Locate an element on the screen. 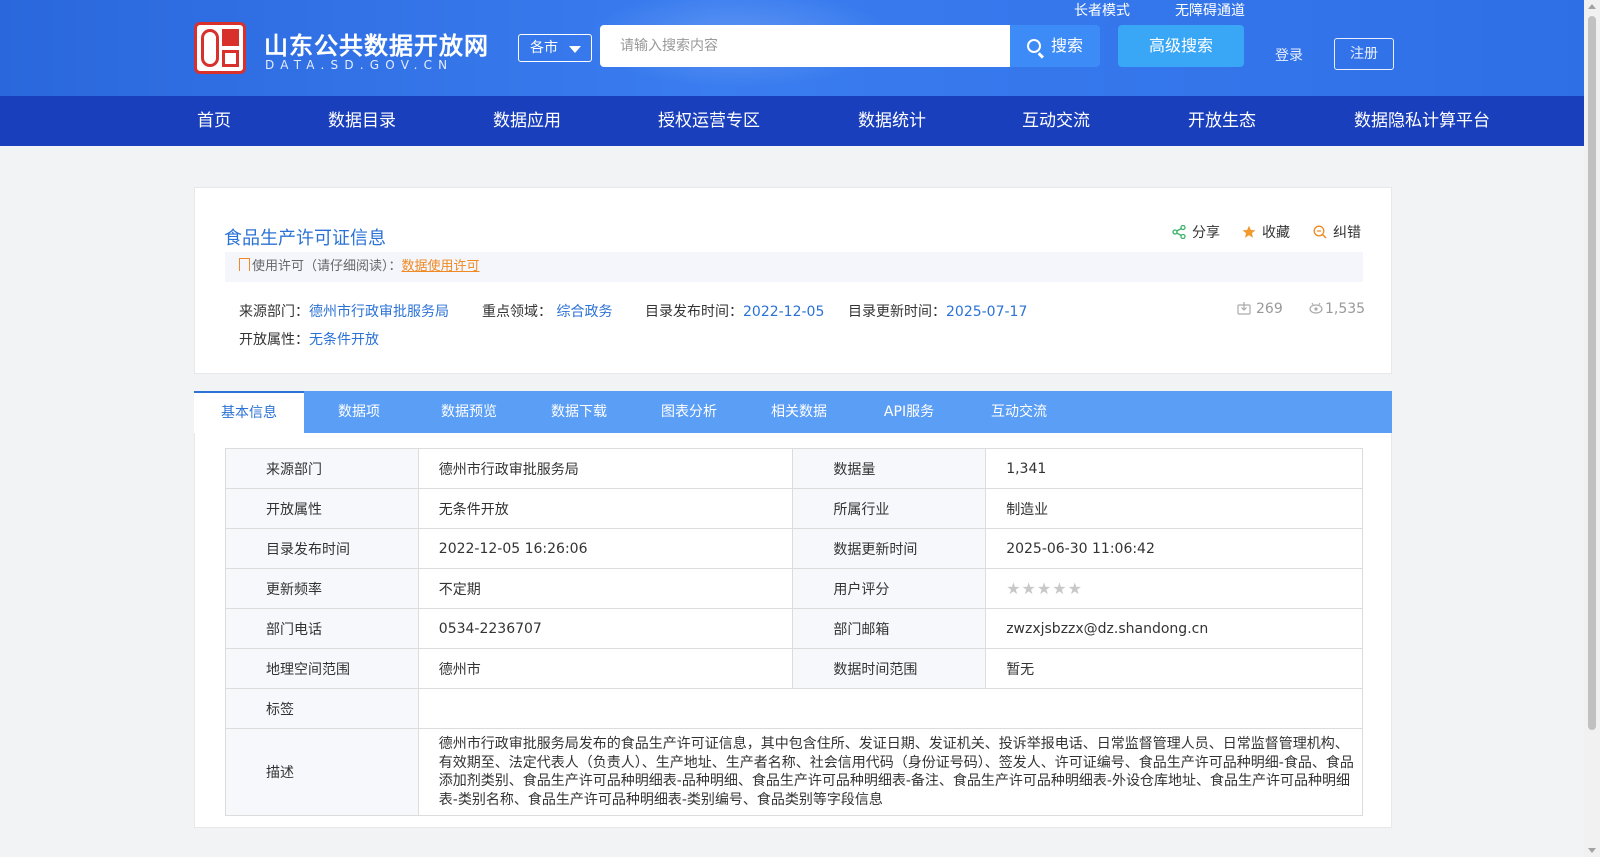  accessibility-link: 无障碍通道 is located at coordinates (1210, 10).